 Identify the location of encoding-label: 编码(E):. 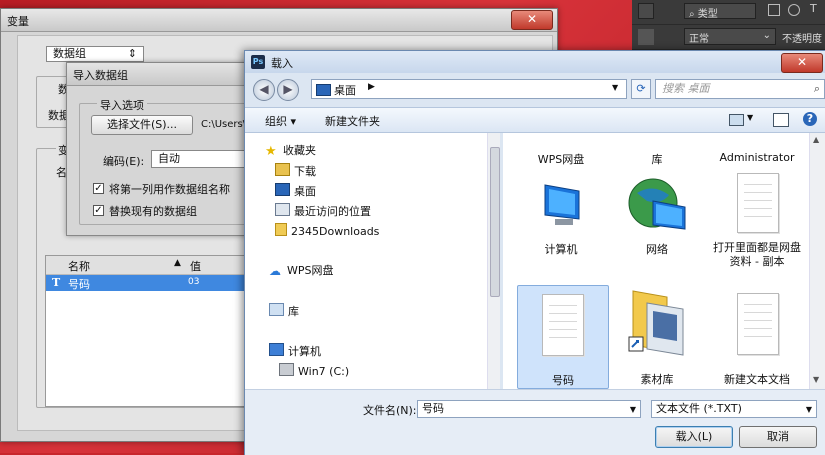
(124, 161).